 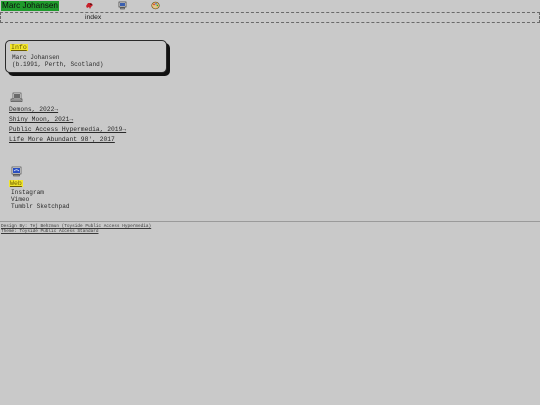 What do you see at coordinates (270, 221) in the screenshot?
I see `footer-divider` at bounding box center [270, 221].